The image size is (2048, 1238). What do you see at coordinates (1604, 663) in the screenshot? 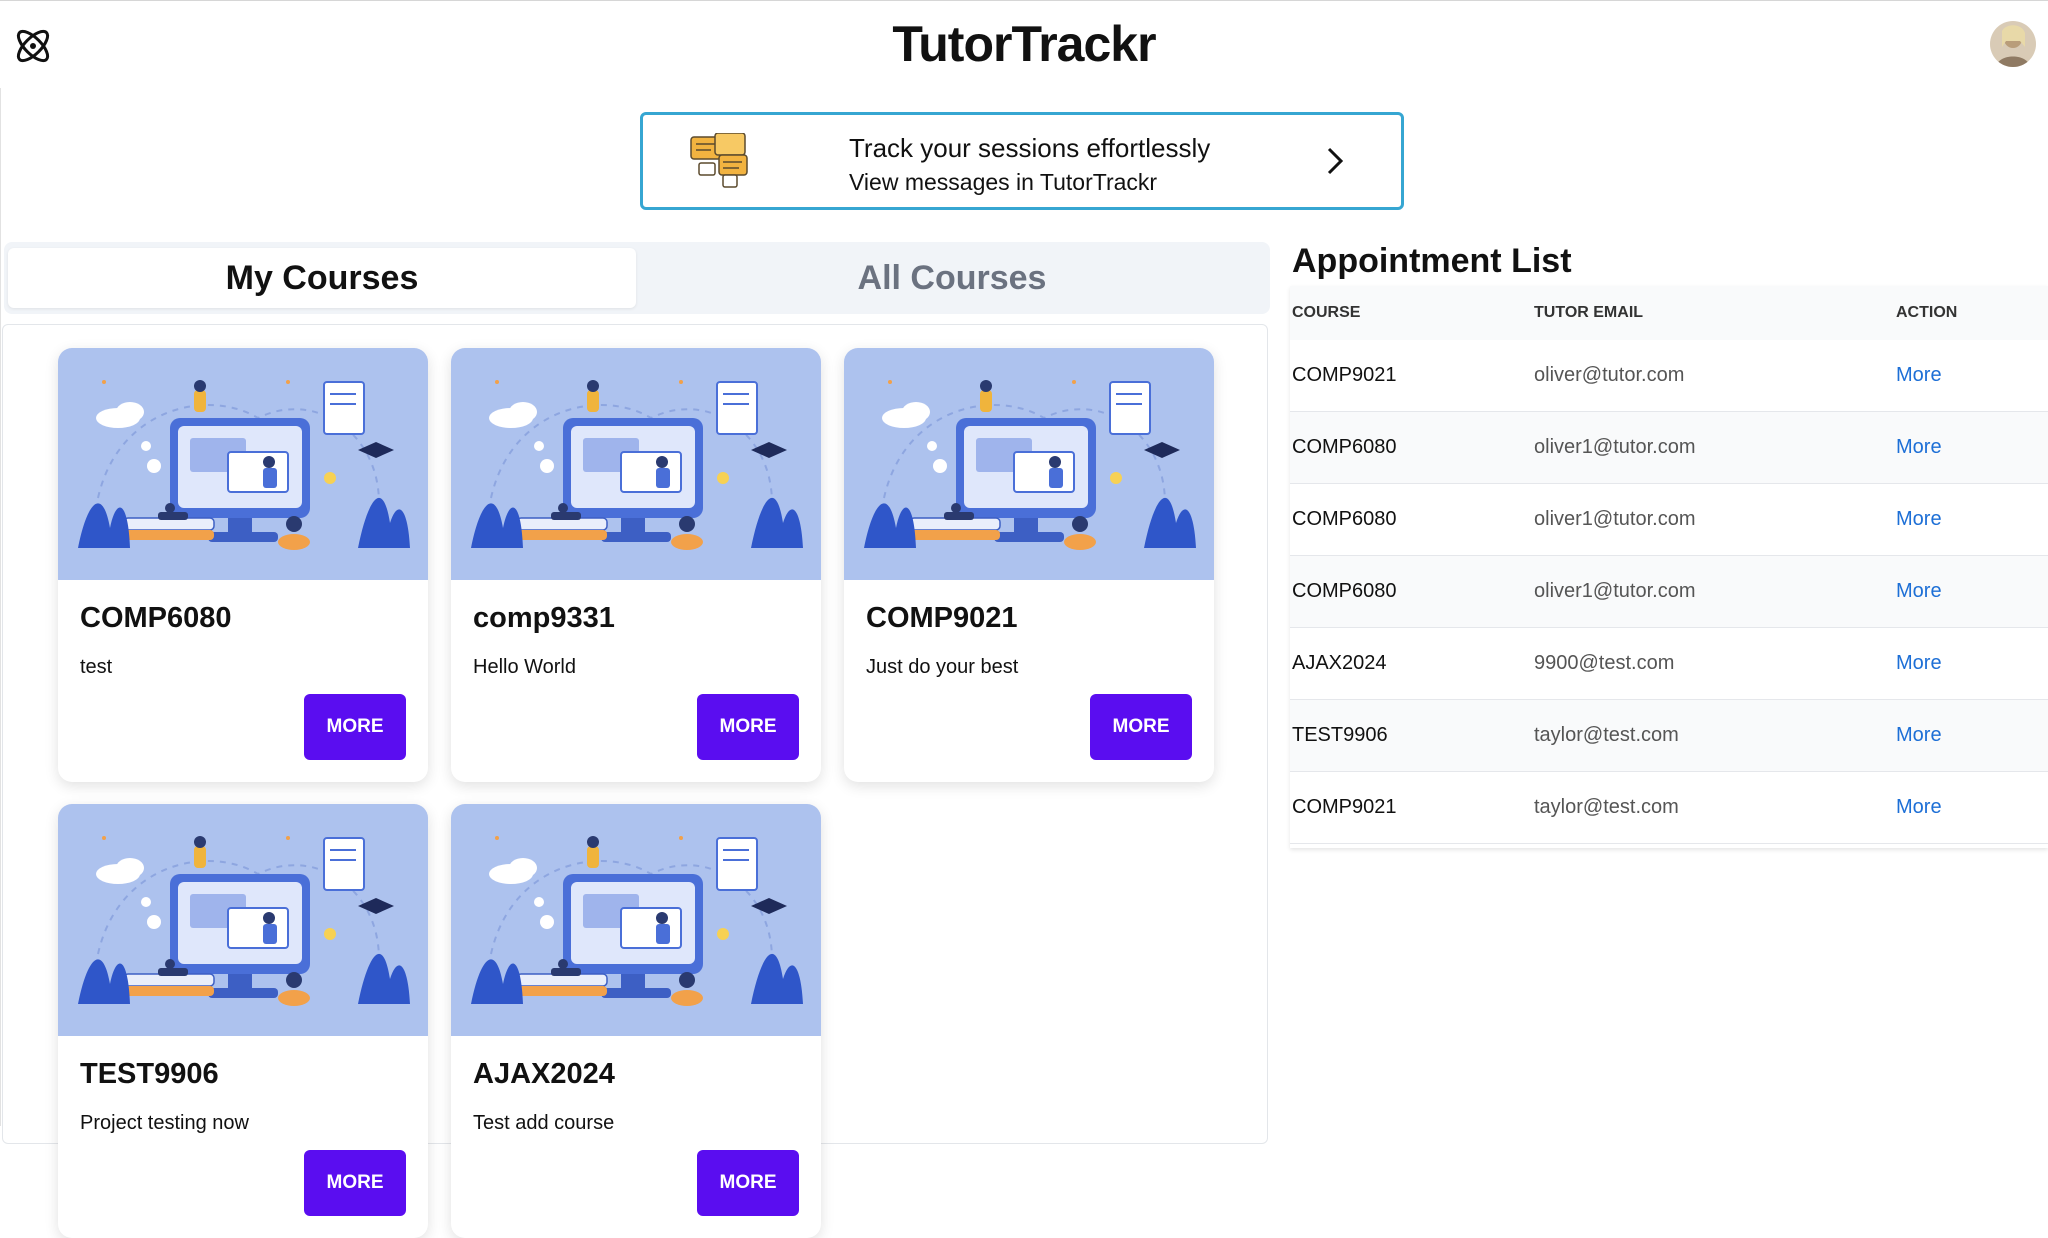
I see `appointment-tutor-email: 9900@test.com` at bounding box center [1604, 663].